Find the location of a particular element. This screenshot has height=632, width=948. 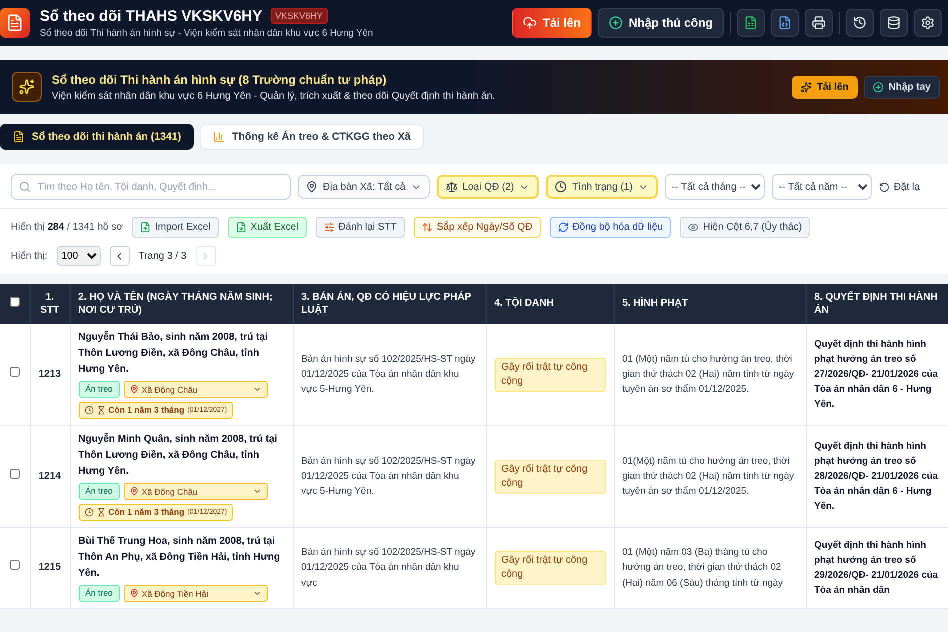

row-number: 1215 is located at coordinates (50, 567).